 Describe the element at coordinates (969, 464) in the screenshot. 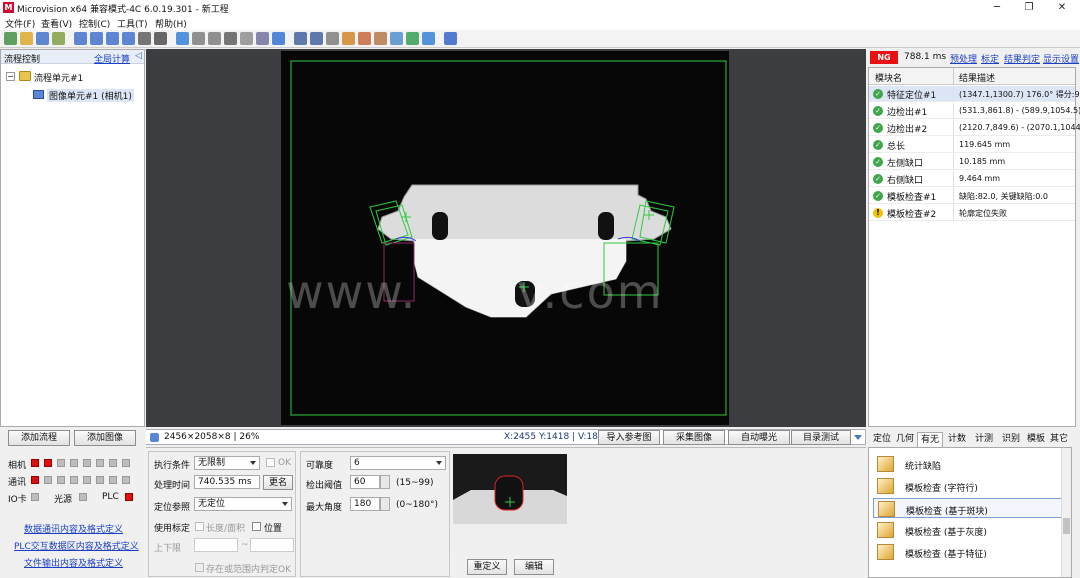

I see `tool-item: 统计缺陷` at that location.